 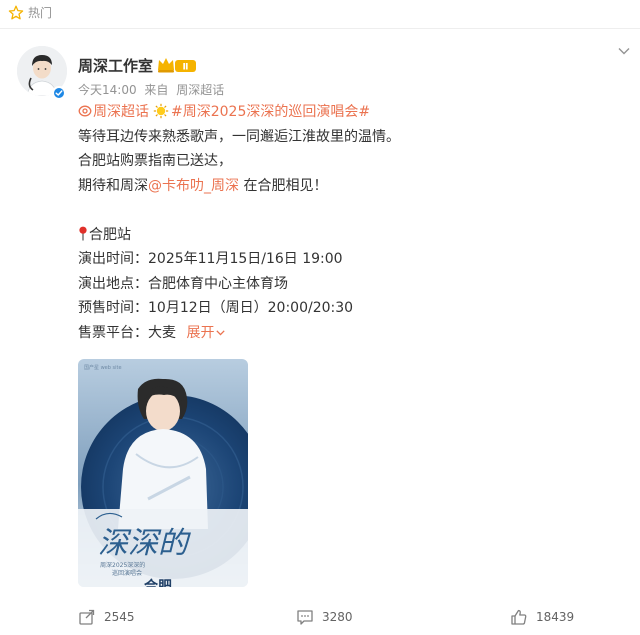 What do you see at coordinates (186, 68) in the screenshot?
I see `vip-level-text: Ⅱ` at bounding box center [186, 68].